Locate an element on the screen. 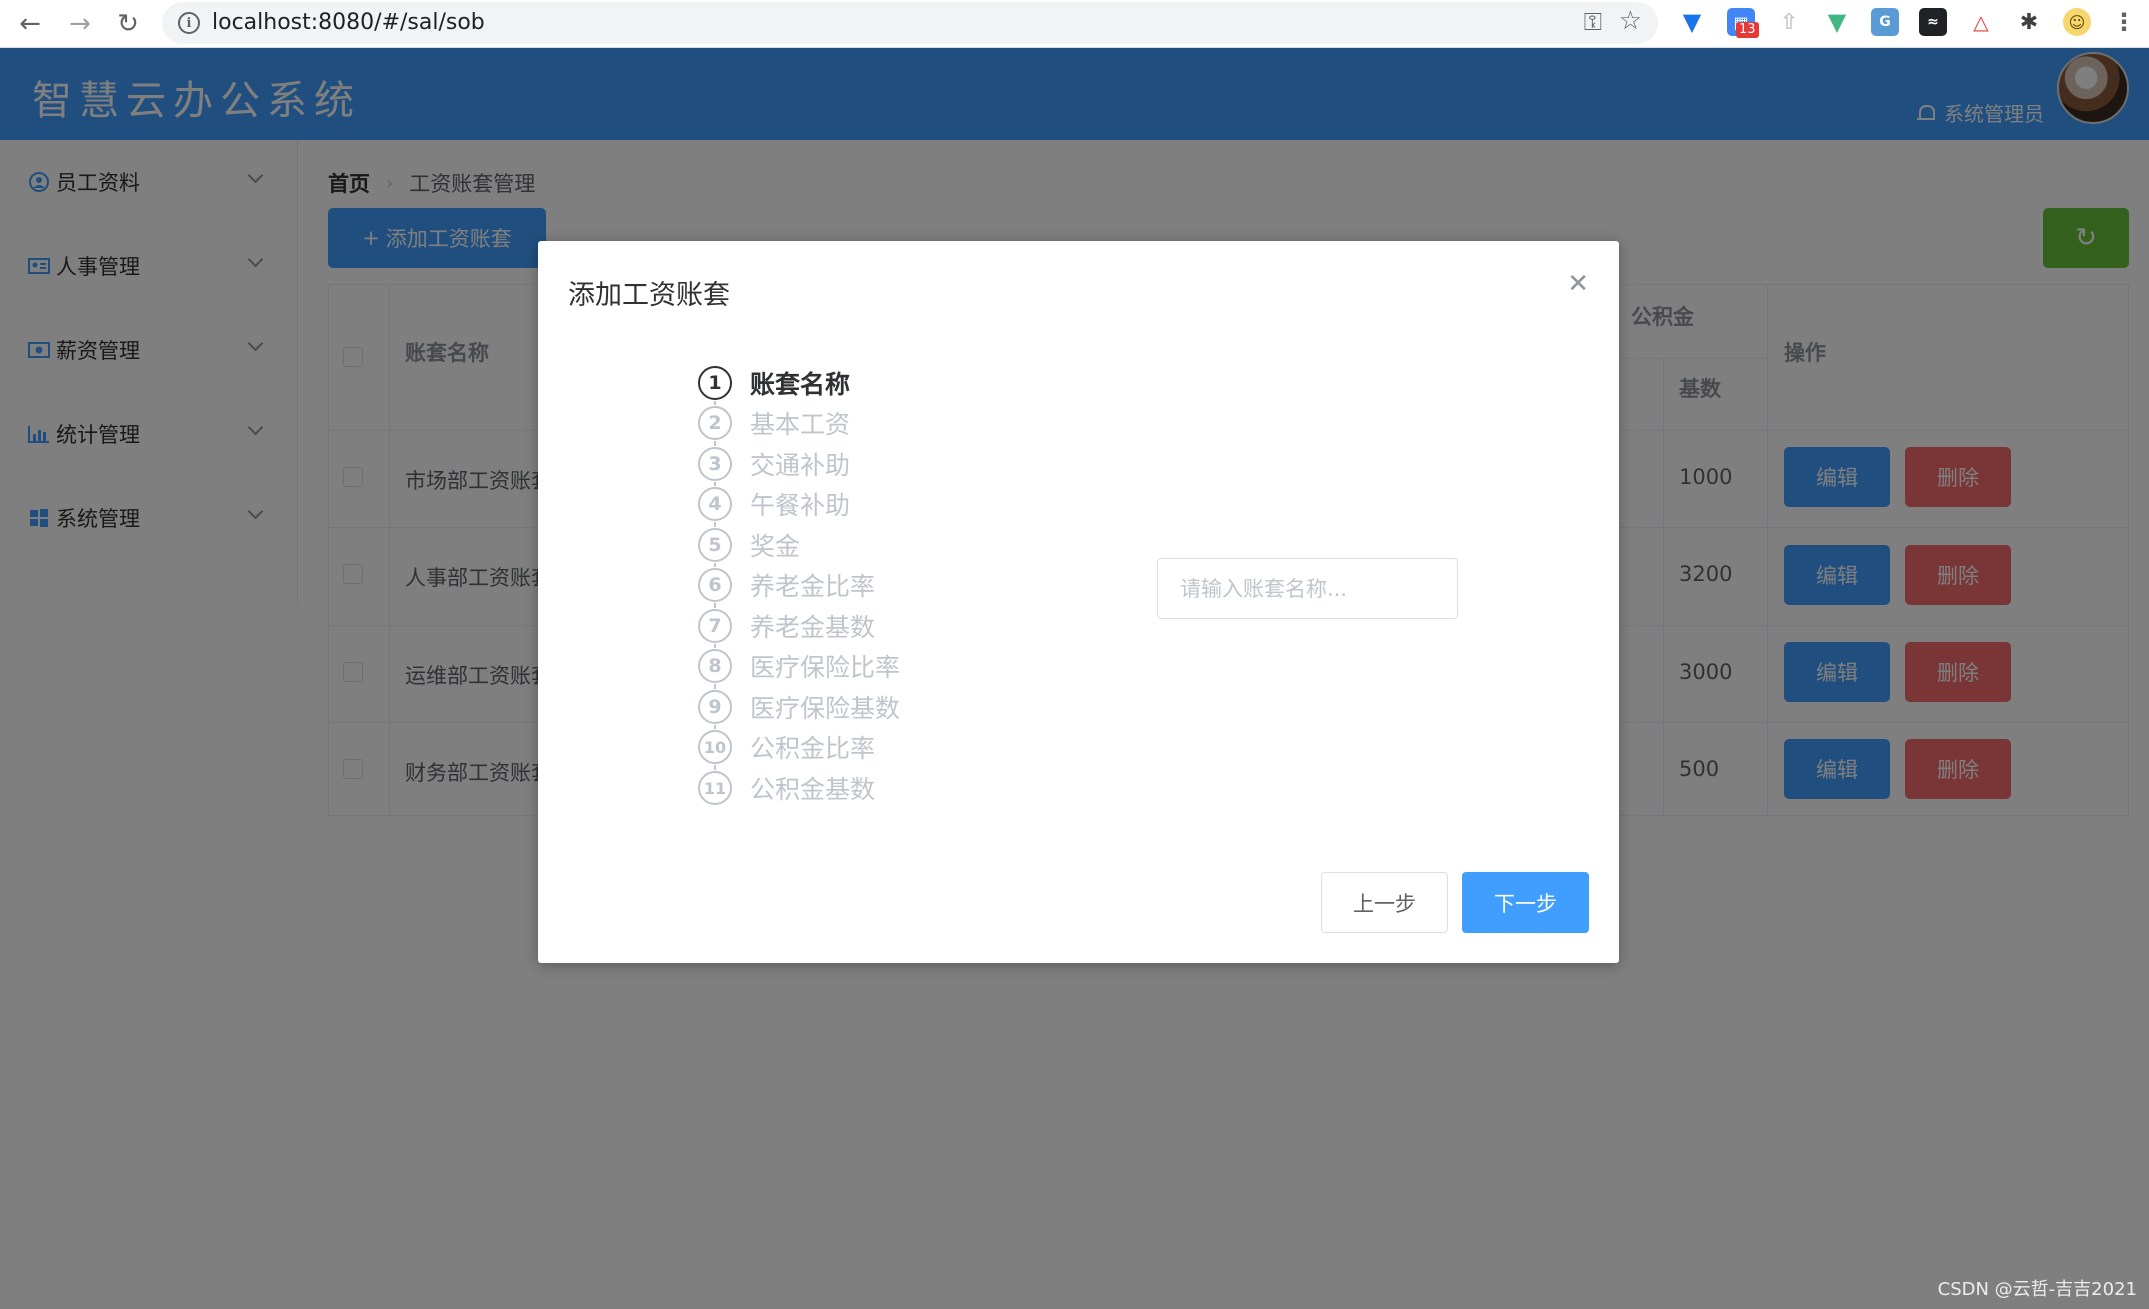 The image size is (2149, 1309). step-10: 10 公积金比率 is located at coordinates (786, 747).